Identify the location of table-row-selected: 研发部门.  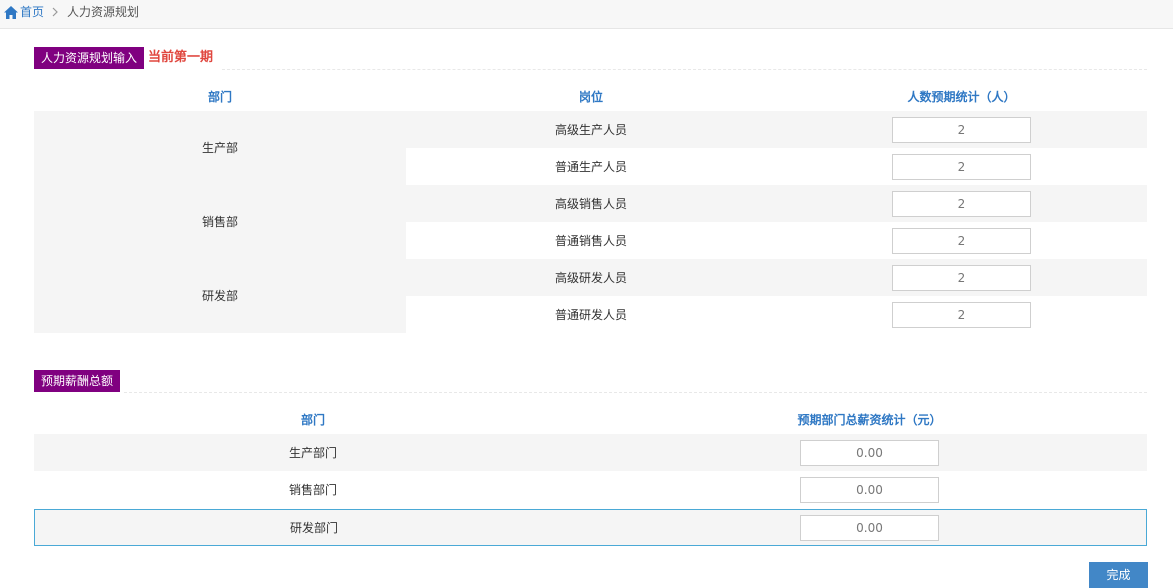
(590, 527).